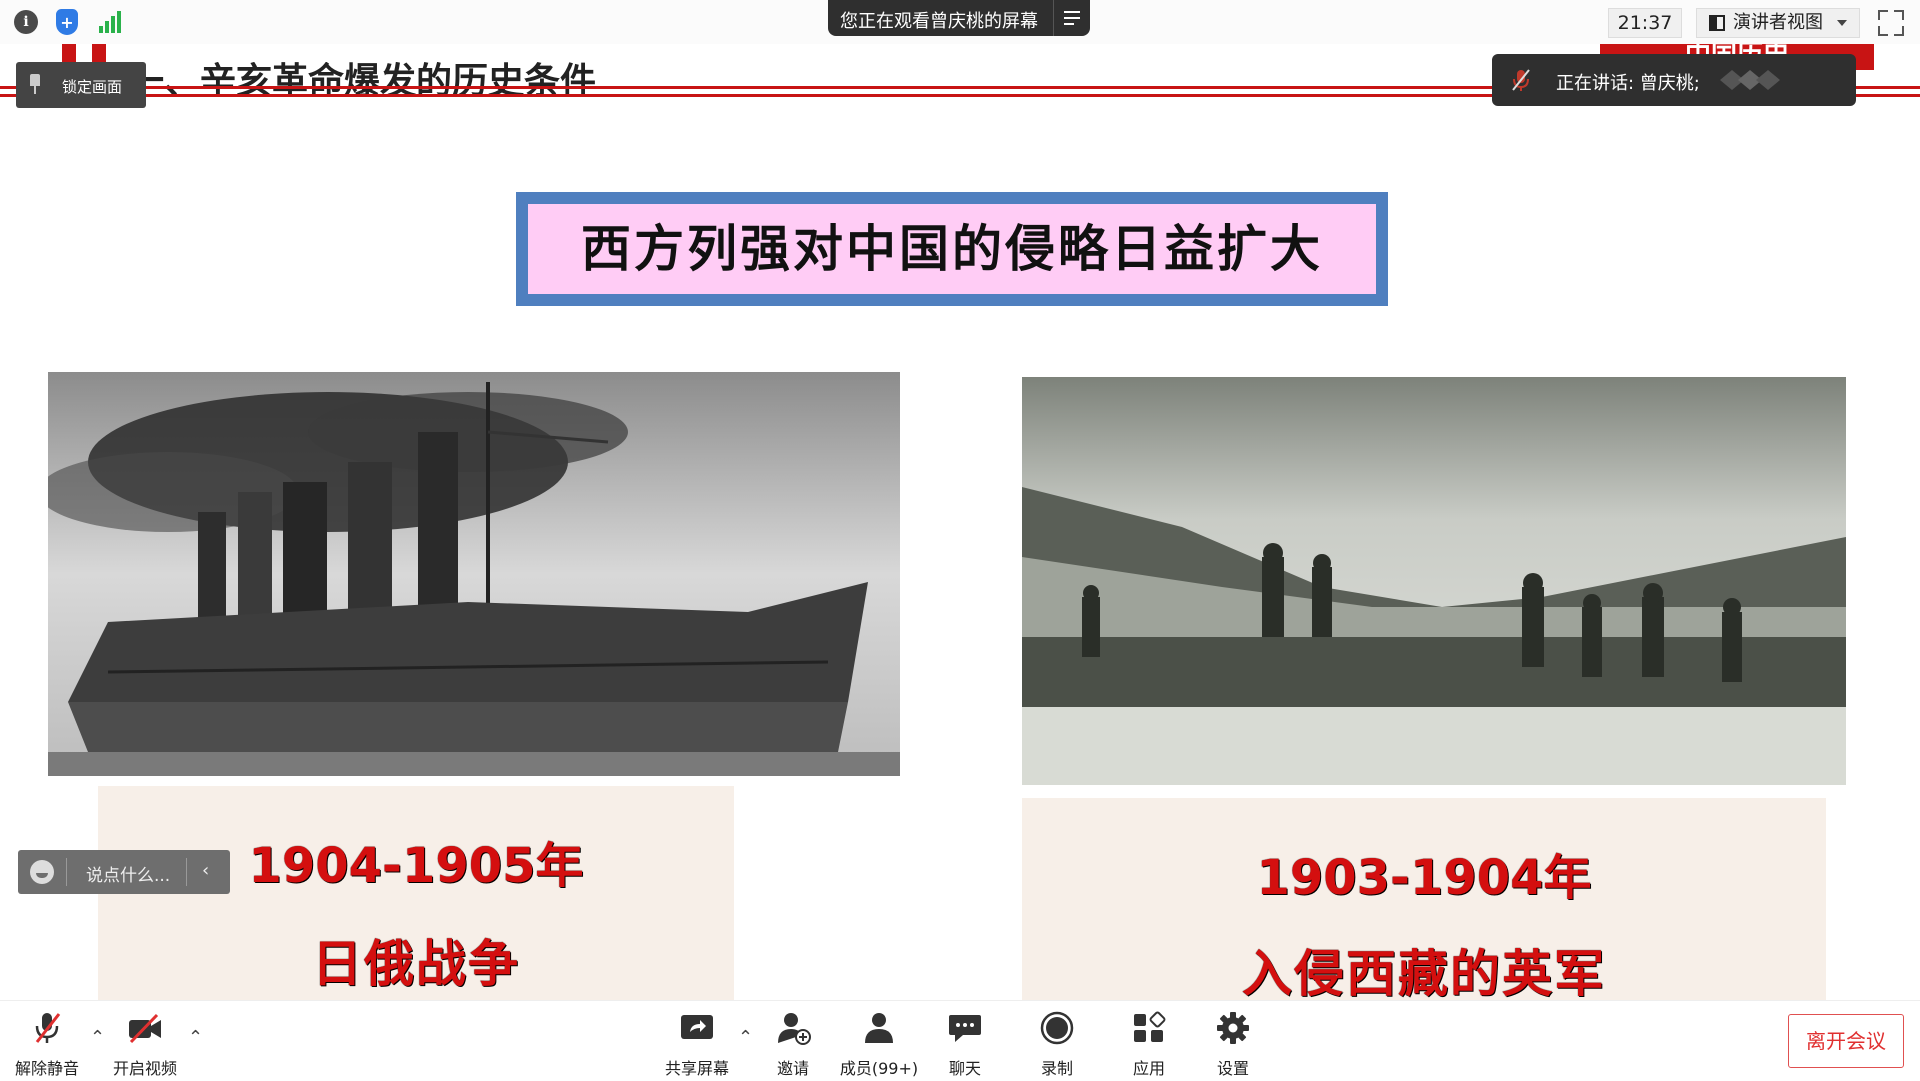 Image resolution: width=1920 pixels, height=1081 pixels. Describe the element at coordinates (416, 898) in the screenshot. I see `caption-russo-japanese-war: 1904-1905年 日俄战争` at that location.